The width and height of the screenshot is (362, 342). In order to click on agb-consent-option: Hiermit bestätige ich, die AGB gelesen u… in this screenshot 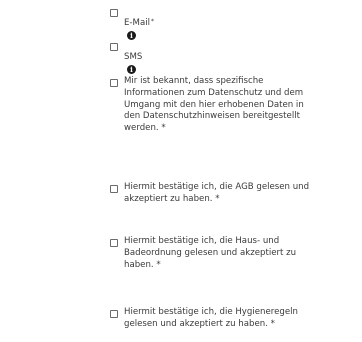, I will do `click(209, 194)`.